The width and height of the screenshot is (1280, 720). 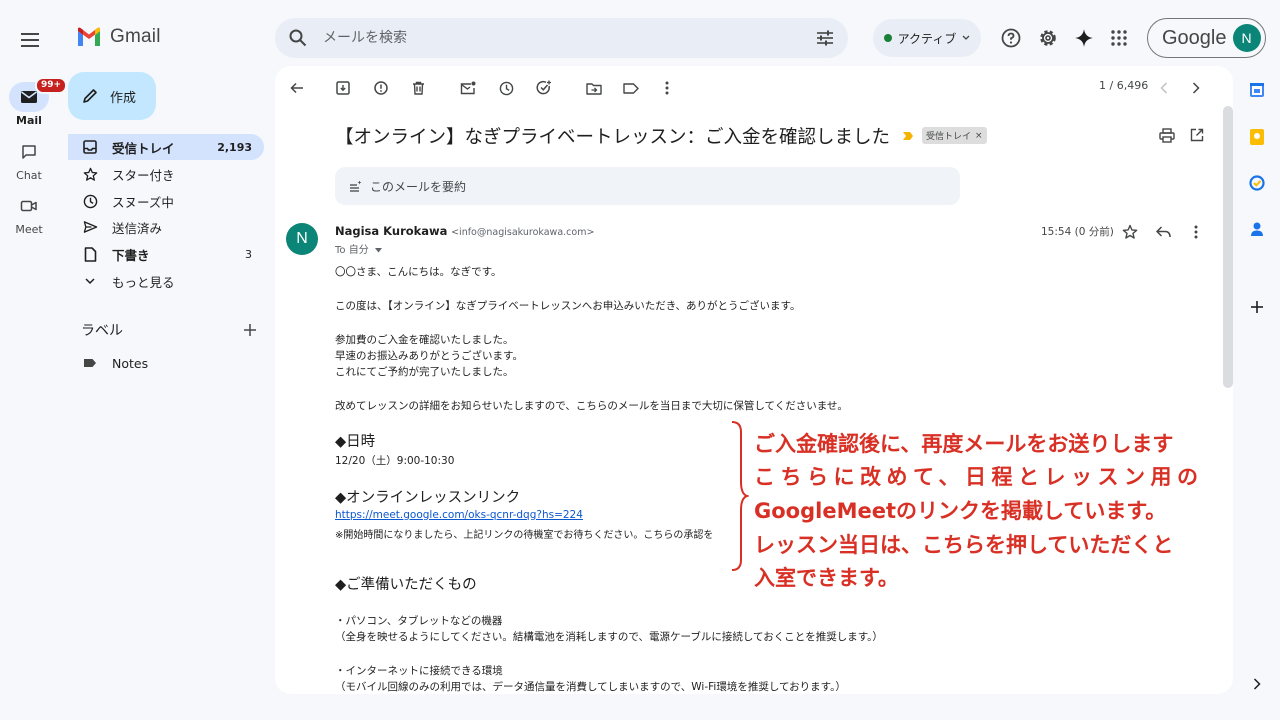 I want to click on folder-move-icon, so click(x=594, y=88).